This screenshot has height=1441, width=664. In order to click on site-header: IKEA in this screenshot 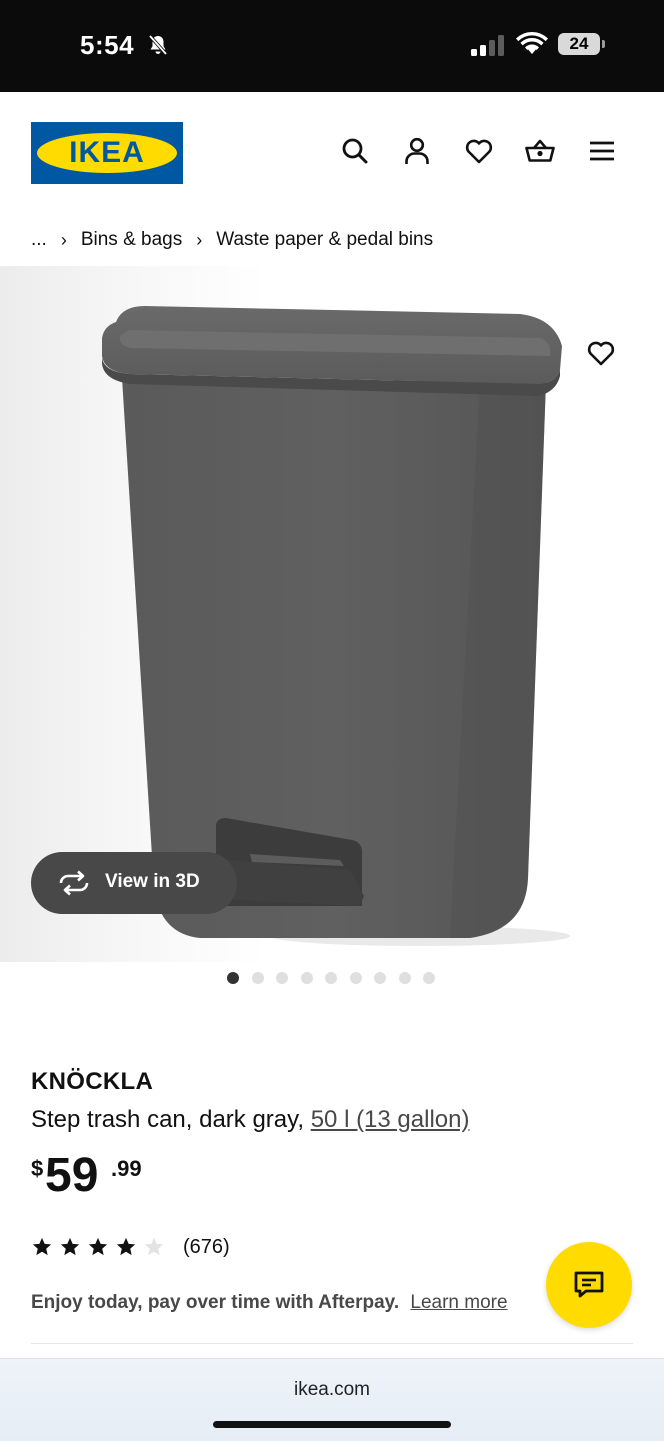, I will do `click(332, 153)`.